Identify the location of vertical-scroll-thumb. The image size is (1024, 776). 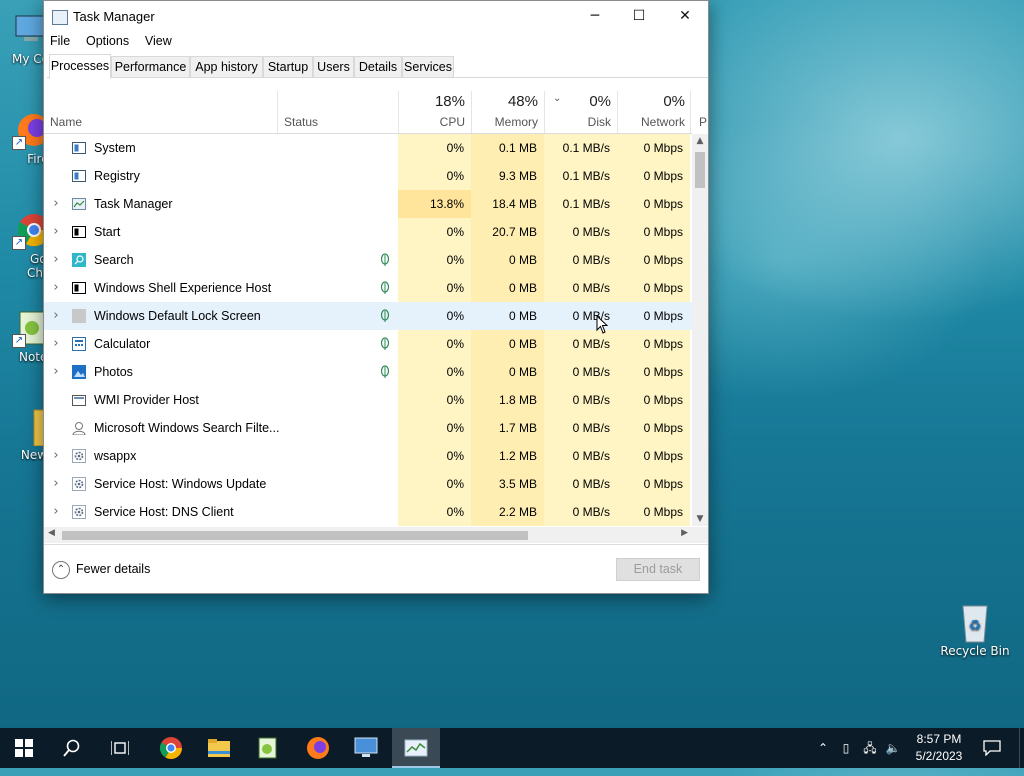
(700, 170).